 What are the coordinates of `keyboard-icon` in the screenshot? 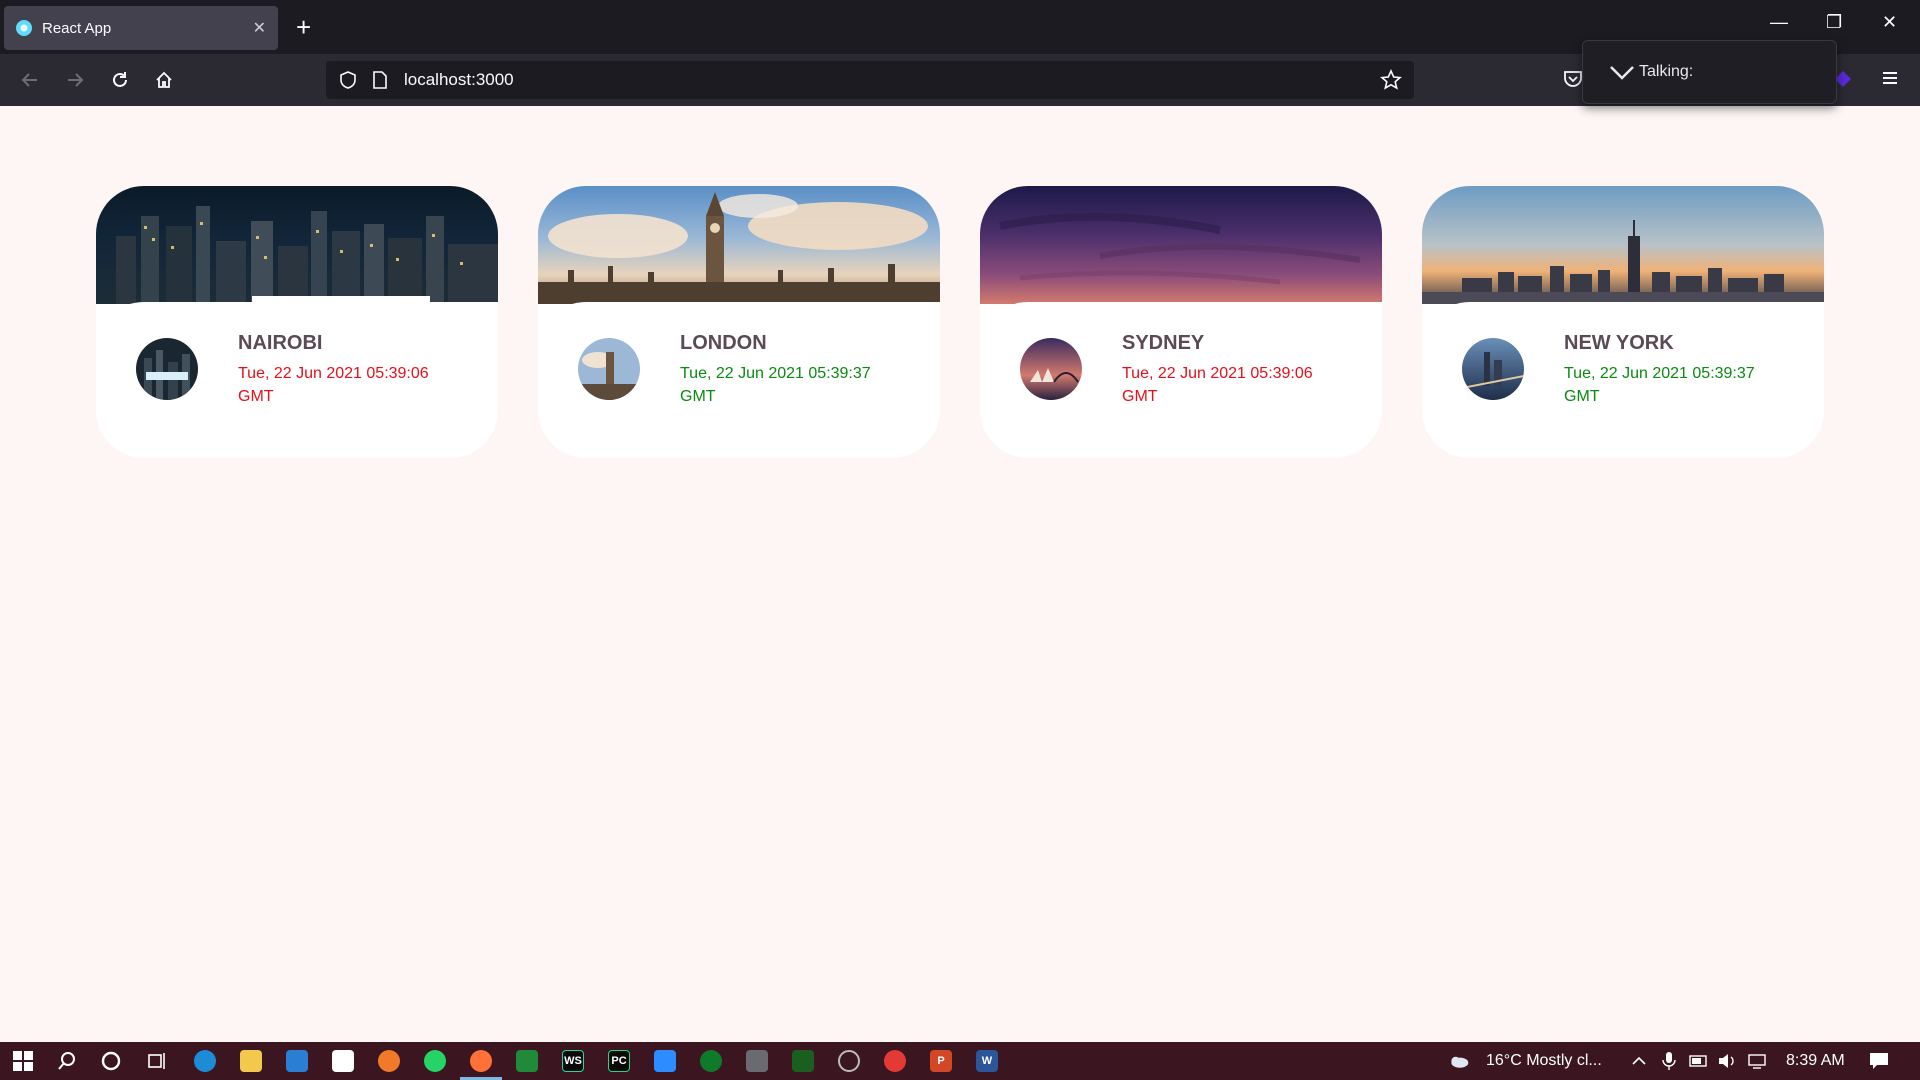 It's located at (757, 1061).